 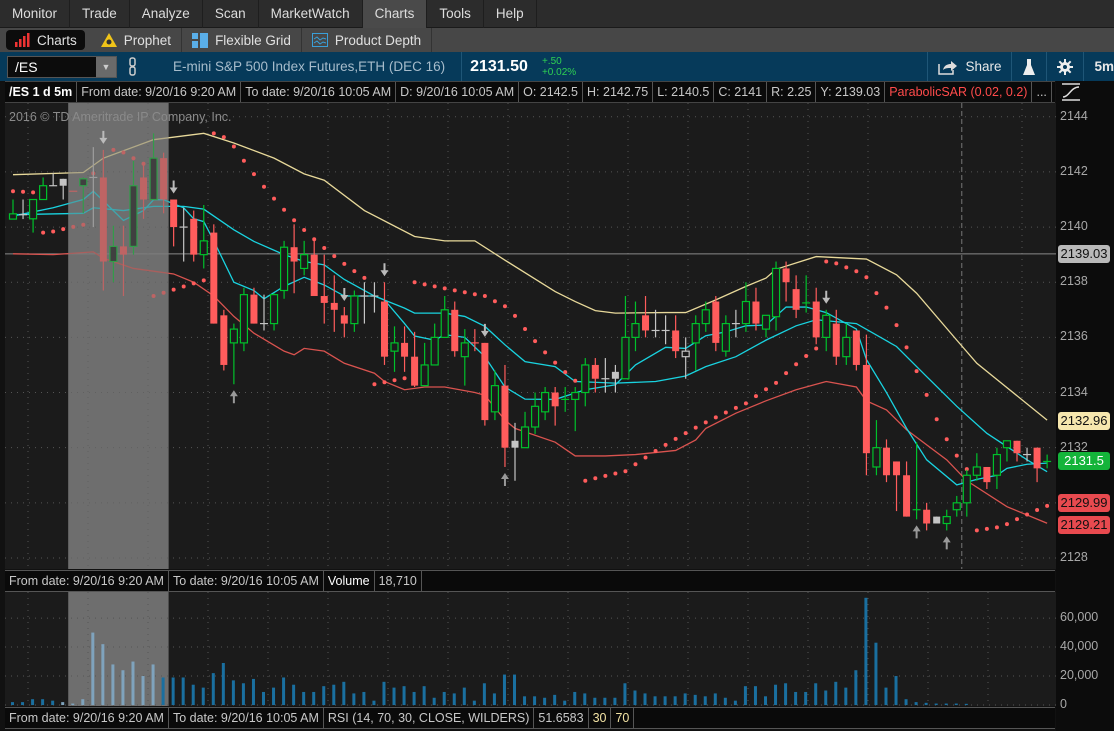 I want to click on subtab-charts: Charts, so click(x=45, y=40).